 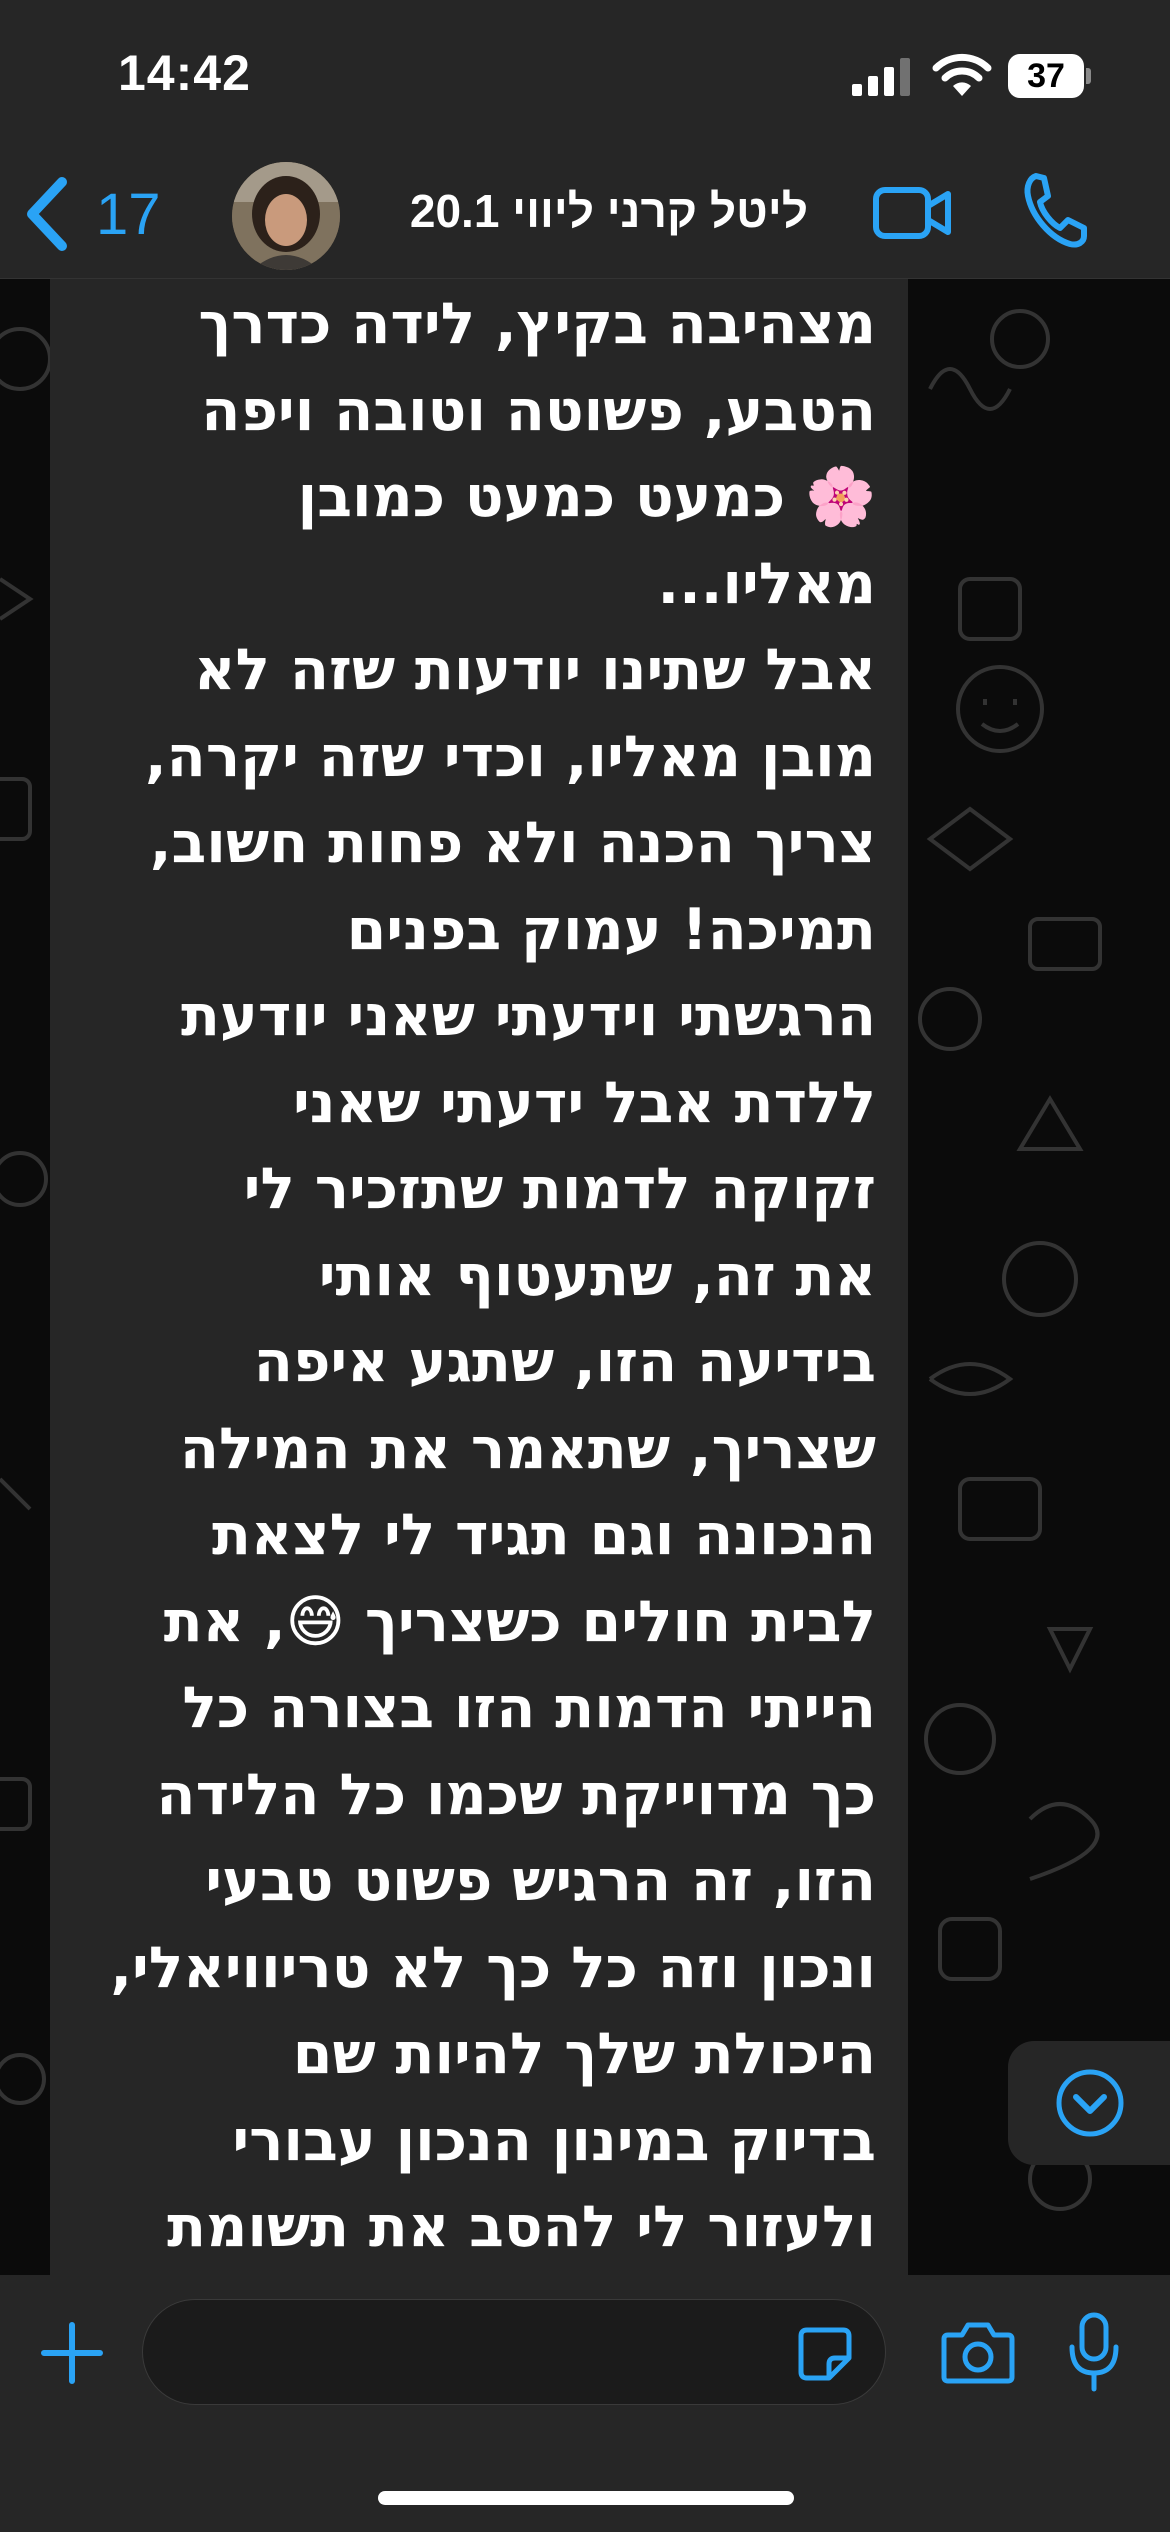 What do you see at coordinates (825, 2354) in the screenshot?
I see `sticker-icon` at bounding box center [825, 2354].